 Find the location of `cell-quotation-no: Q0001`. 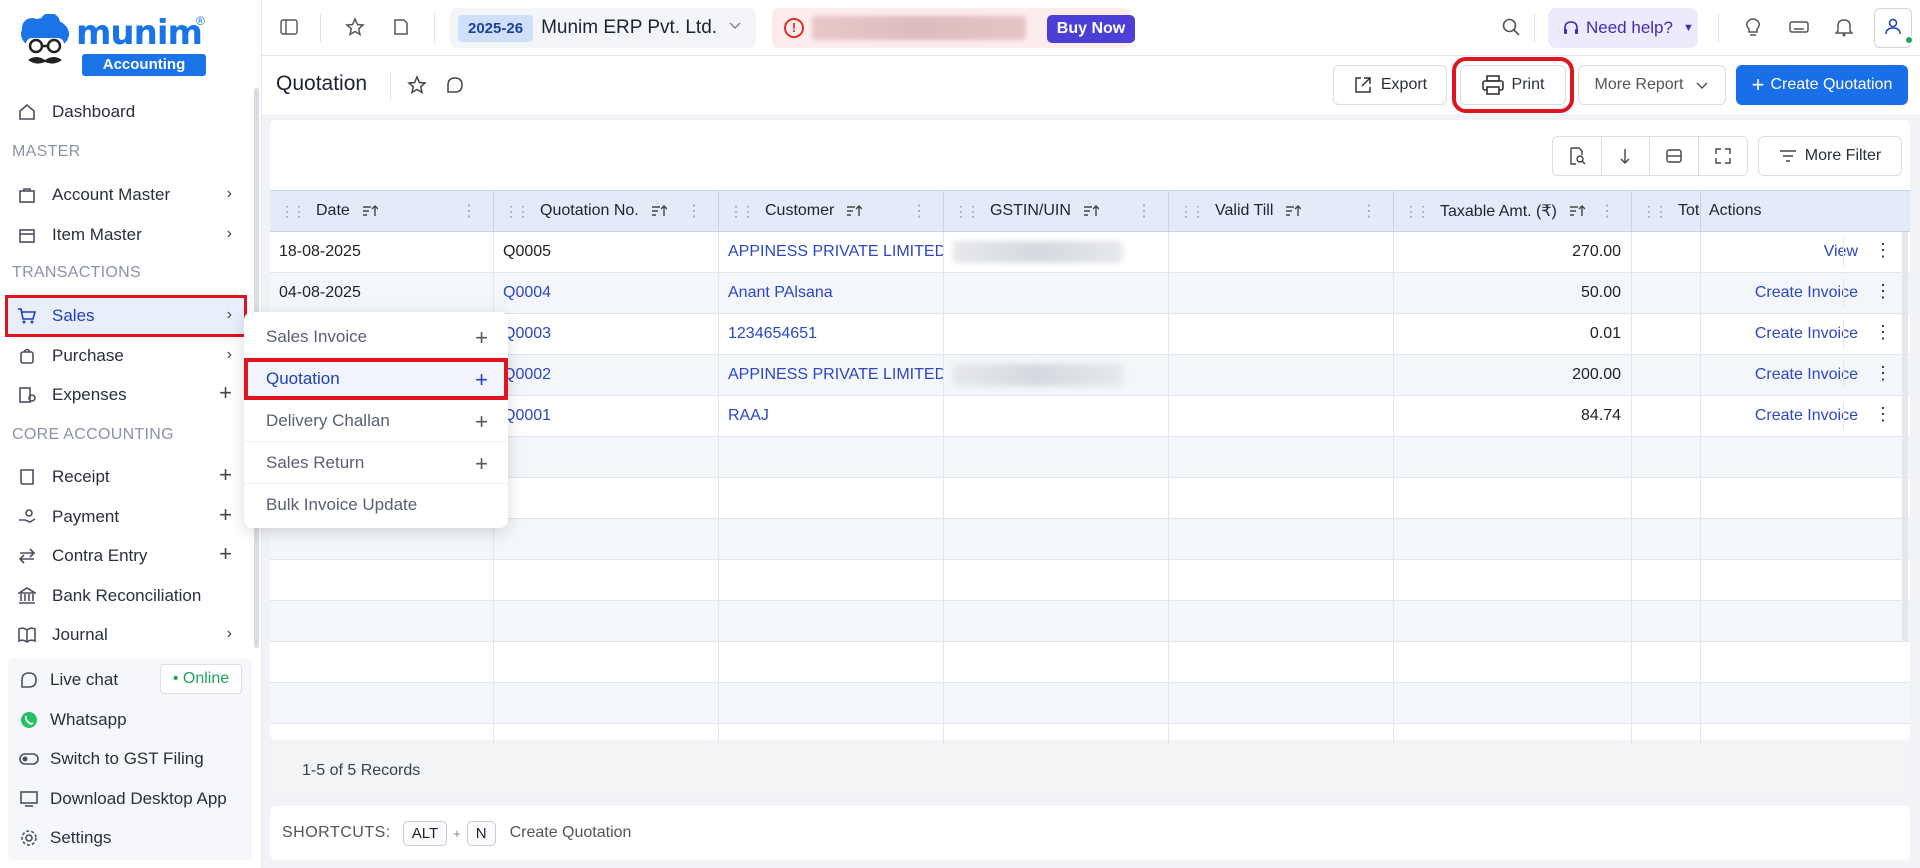

cell-quotation-no: Q0001 is located at coordinates (606, 416).